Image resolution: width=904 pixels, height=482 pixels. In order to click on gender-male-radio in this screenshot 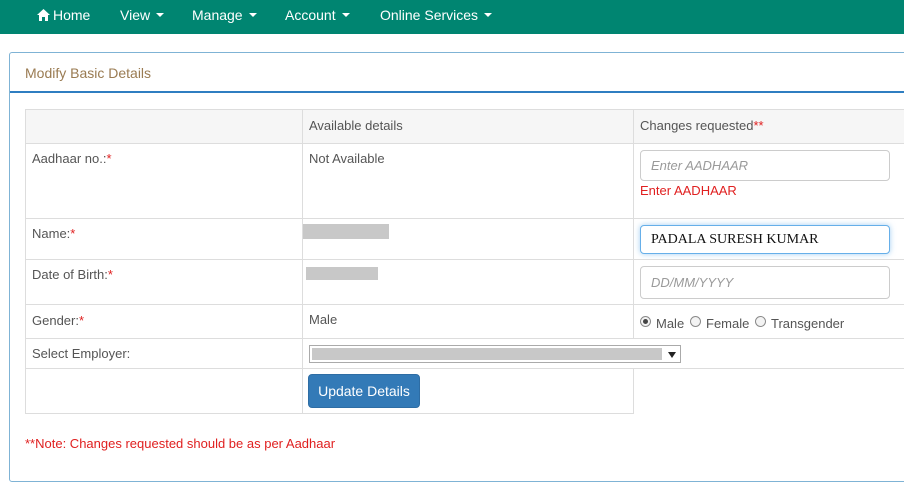, I will do `click(645, 321)`.